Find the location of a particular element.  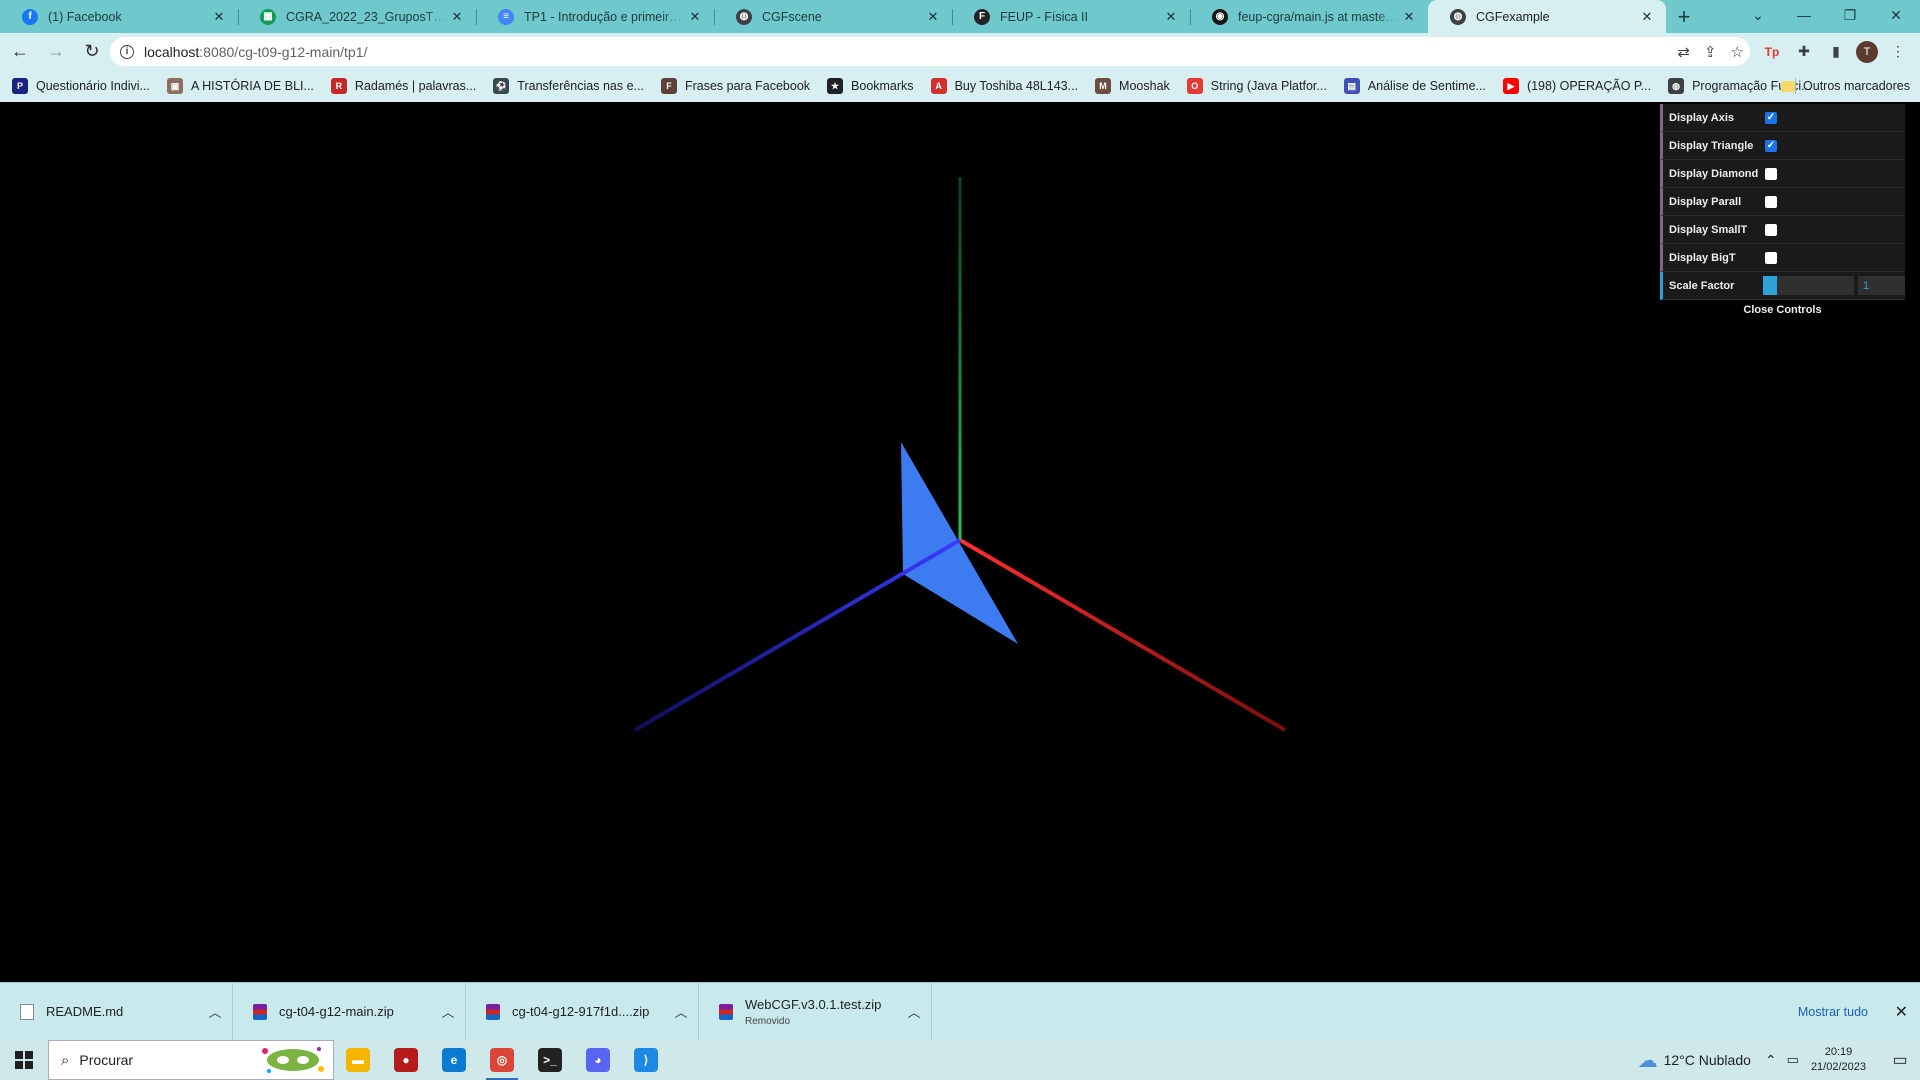

share-icon: ⇪ is located at coordinates (1710, 52).